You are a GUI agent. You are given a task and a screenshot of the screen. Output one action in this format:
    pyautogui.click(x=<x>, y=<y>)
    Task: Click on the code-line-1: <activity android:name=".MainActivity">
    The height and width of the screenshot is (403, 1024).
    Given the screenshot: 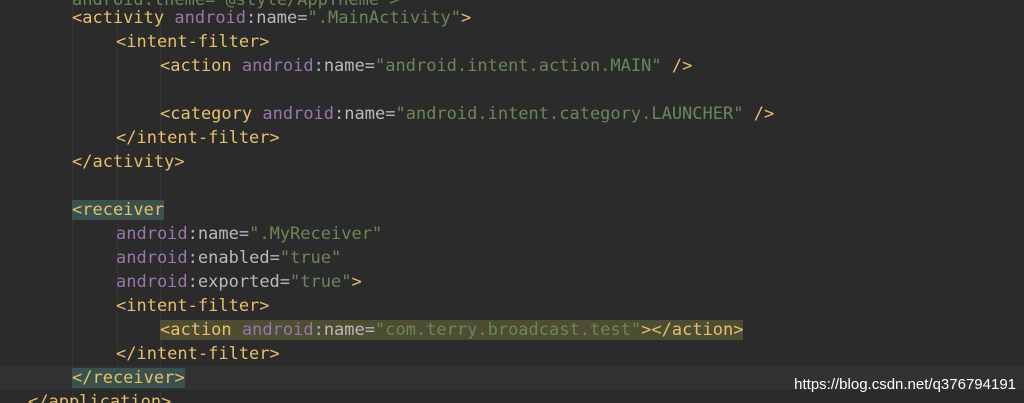 What is the action you would take?
    pyautogui.click(x=271, y=18)
    